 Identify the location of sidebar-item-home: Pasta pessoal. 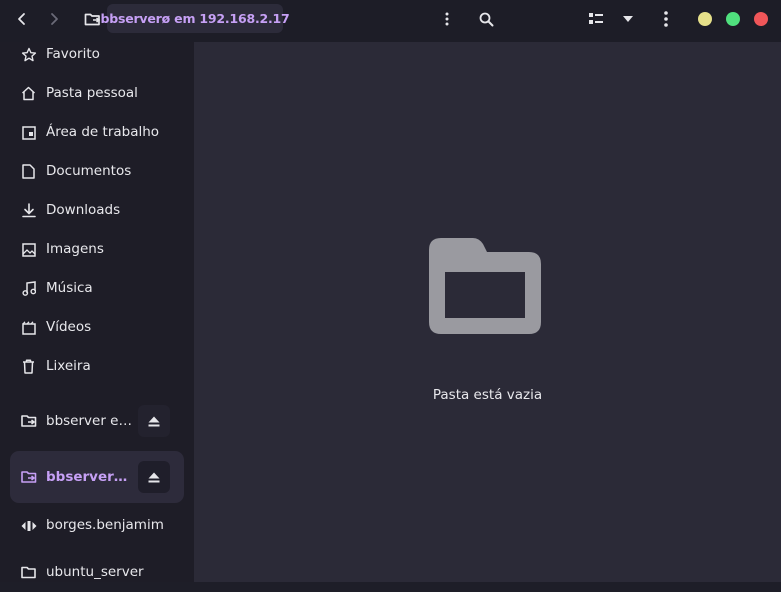
(97, 93).